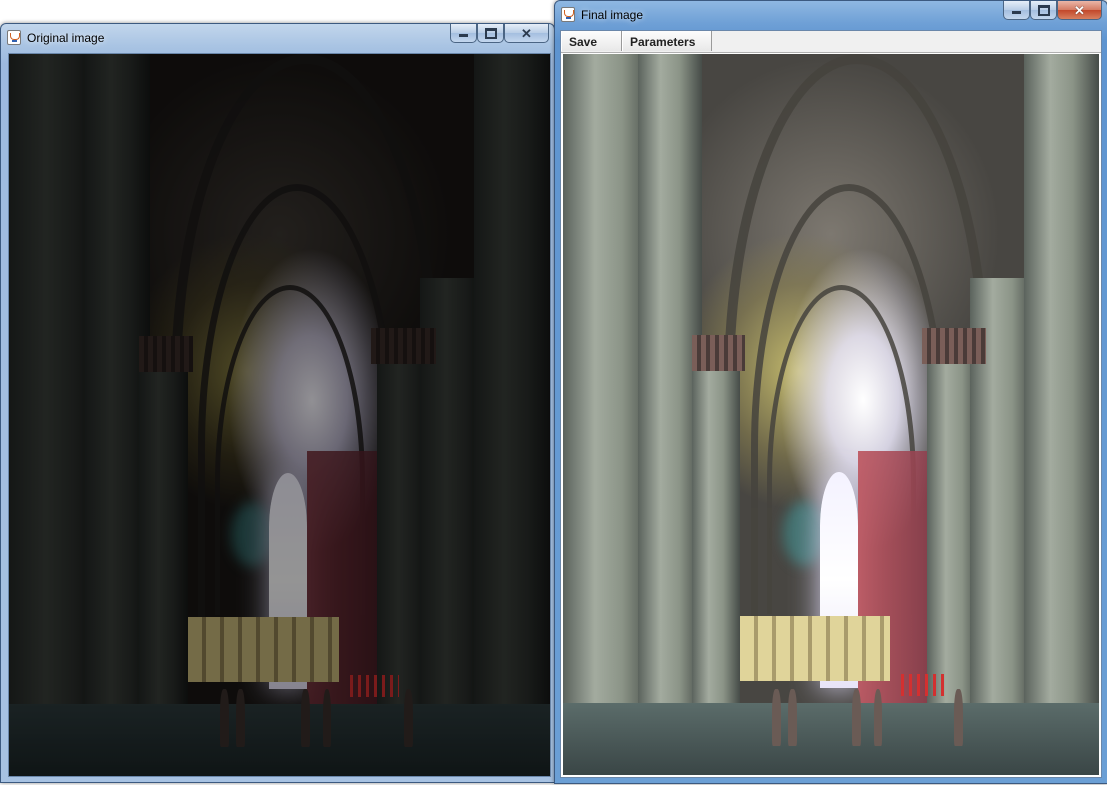 Image resolution: width=1107 pixels, height=785 pixels. I want to click on window-title: Final image, so click(612, 15).